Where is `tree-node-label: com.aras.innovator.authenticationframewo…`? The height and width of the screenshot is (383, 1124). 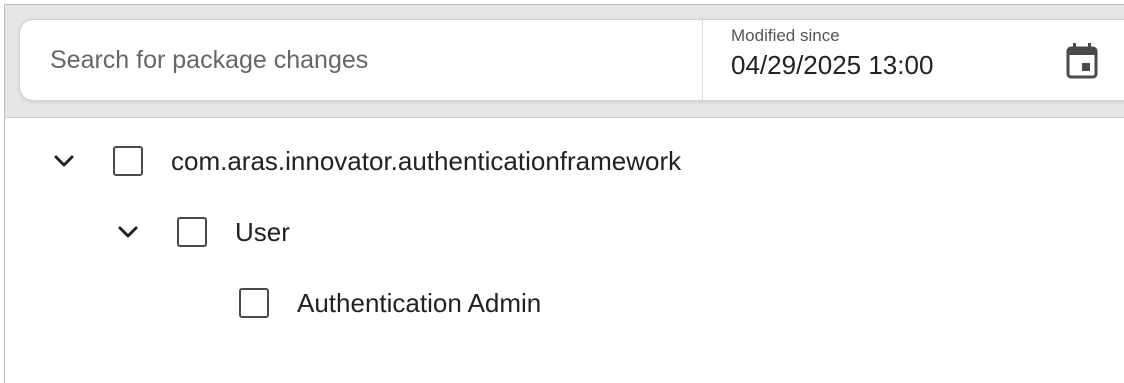 tree-node-label: com.aras.innovator.authenticationframewo… is located at coordinates (426, 160).